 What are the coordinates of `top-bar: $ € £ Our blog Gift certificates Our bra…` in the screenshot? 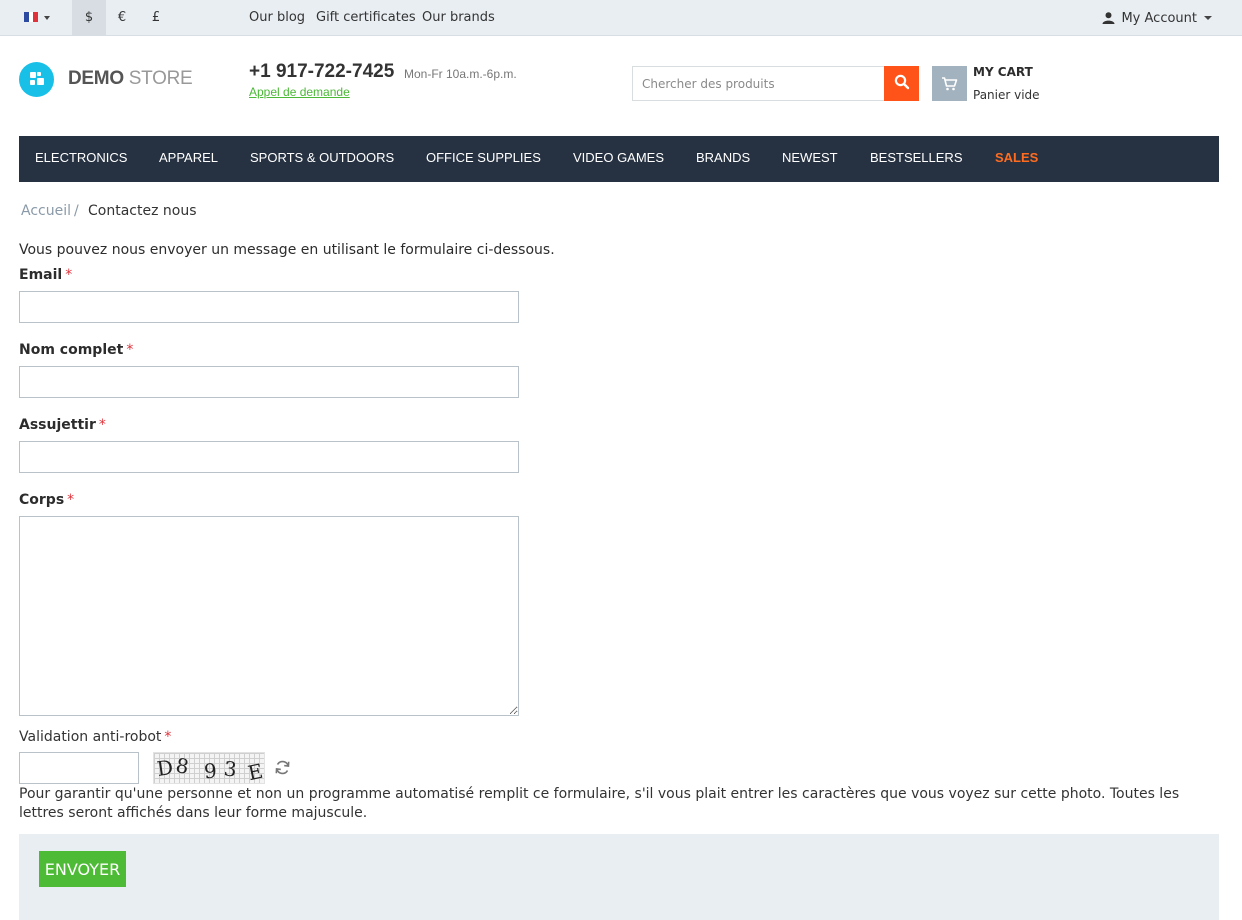 It's located at (621, 18).